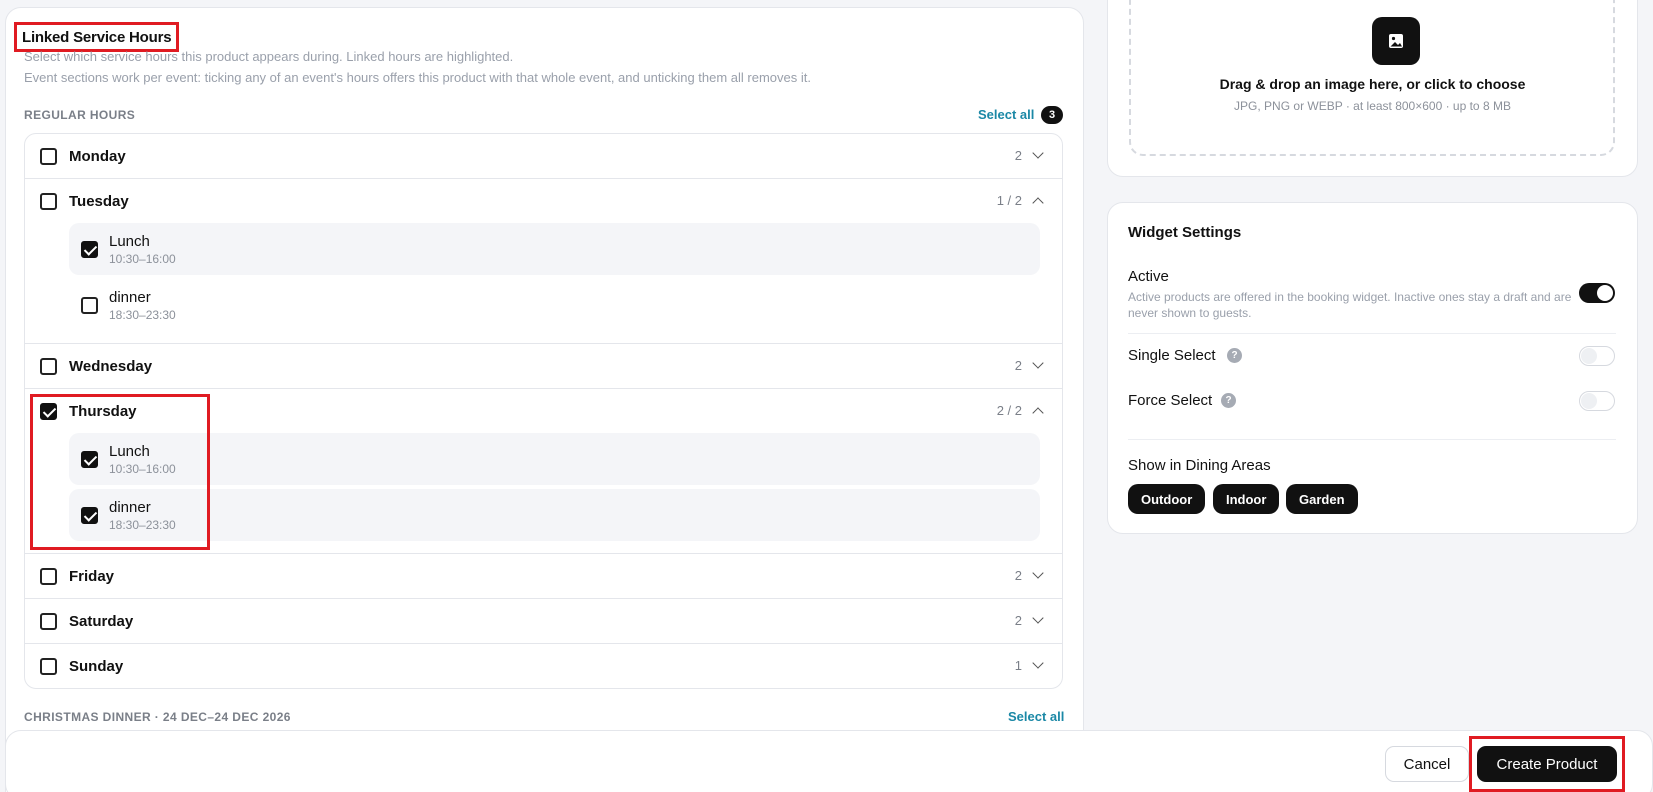 The width and height of the screenshot is (1653, 792). What do you see at coordinates (120, 472) in the screenshot?
I see `thursday-highlight` at bounding box center [120, 472].